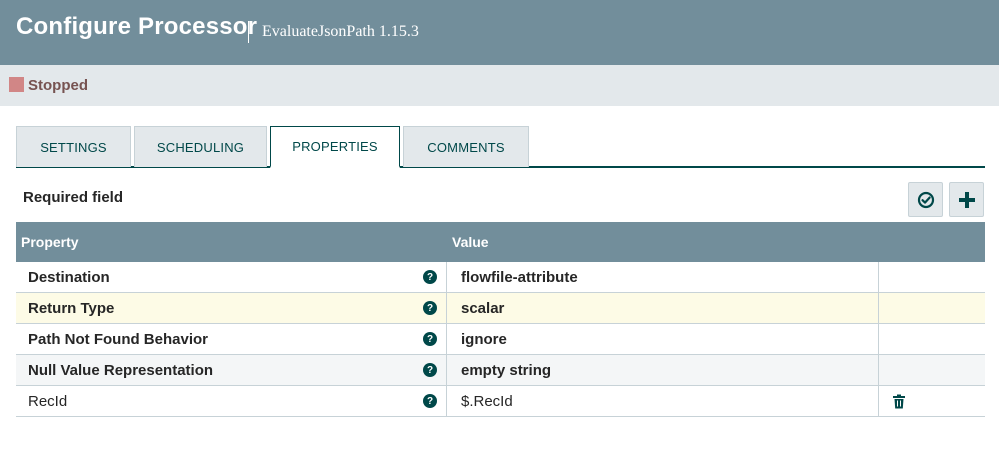 This screenshot has height=453, width=999. Describe the element at coordinates (118, 339) in the screenshot. I see `property-name: Path Not Found Behavior` at that location.